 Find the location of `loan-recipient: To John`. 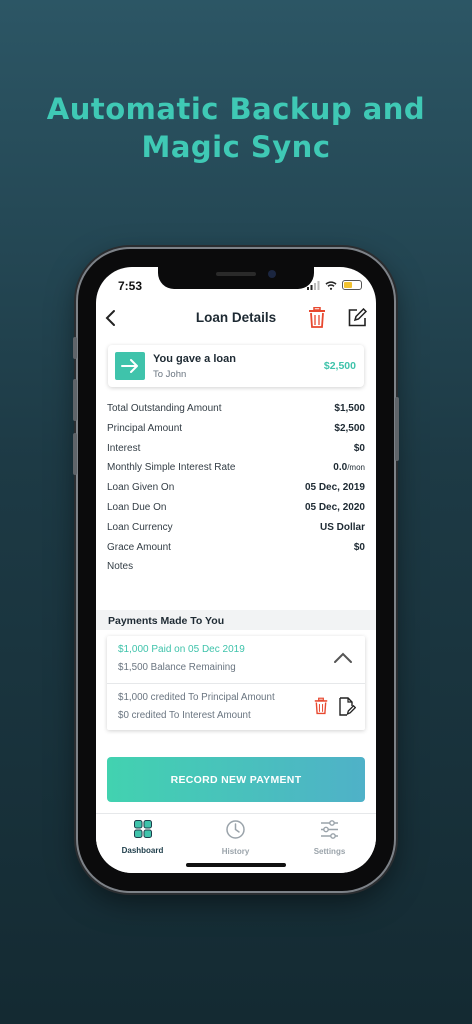

loan-recipient: To John is located at coordinates (170, 374).